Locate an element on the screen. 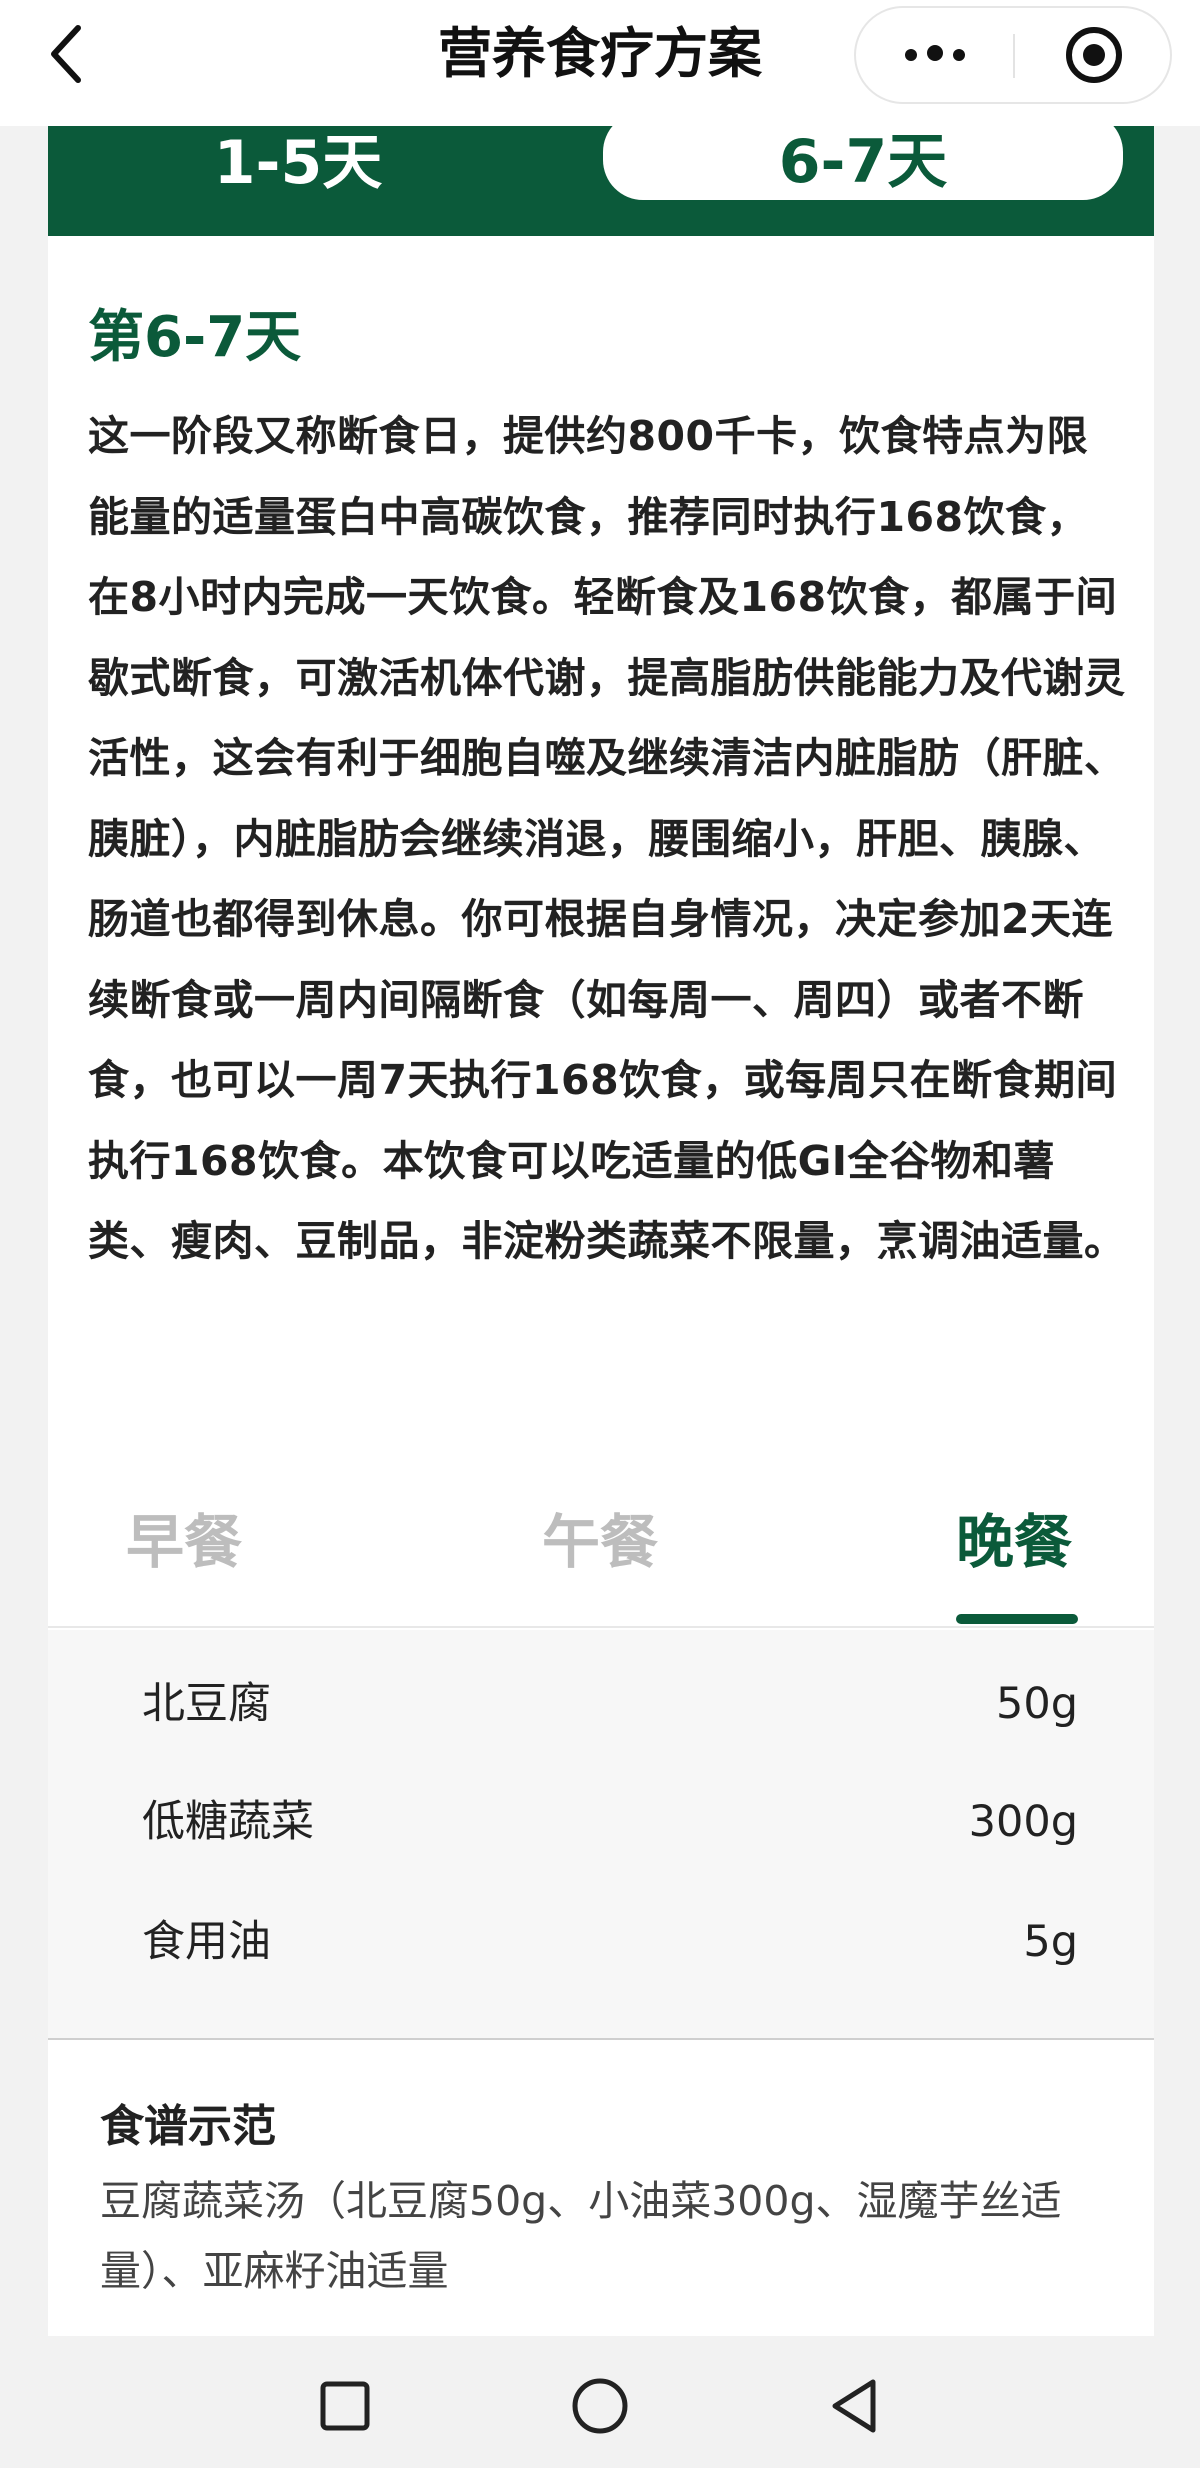 The image size is (1200, 2468). ingredient-quantity: 300g is located at coordinates (1023, 1822).